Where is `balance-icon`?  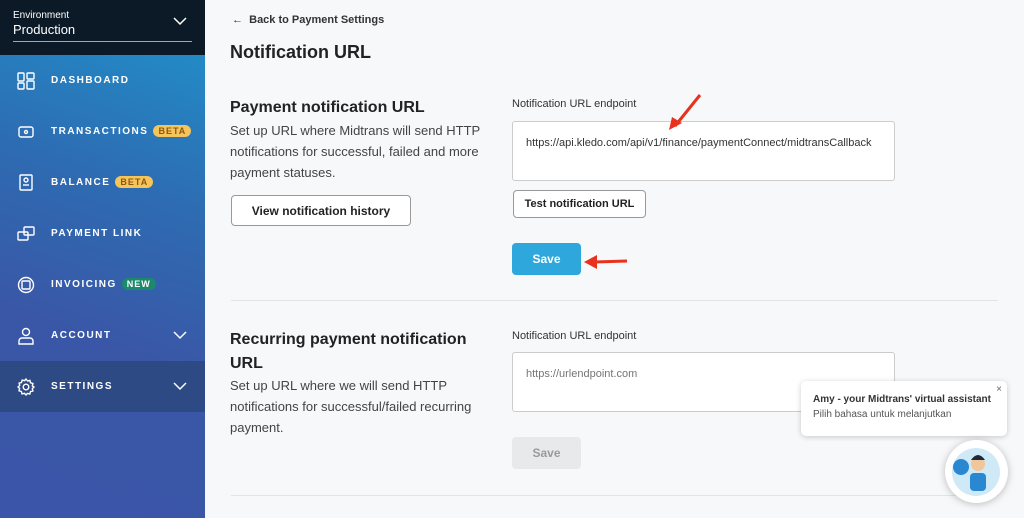 balance-icon is located at coordinates (26, 182).